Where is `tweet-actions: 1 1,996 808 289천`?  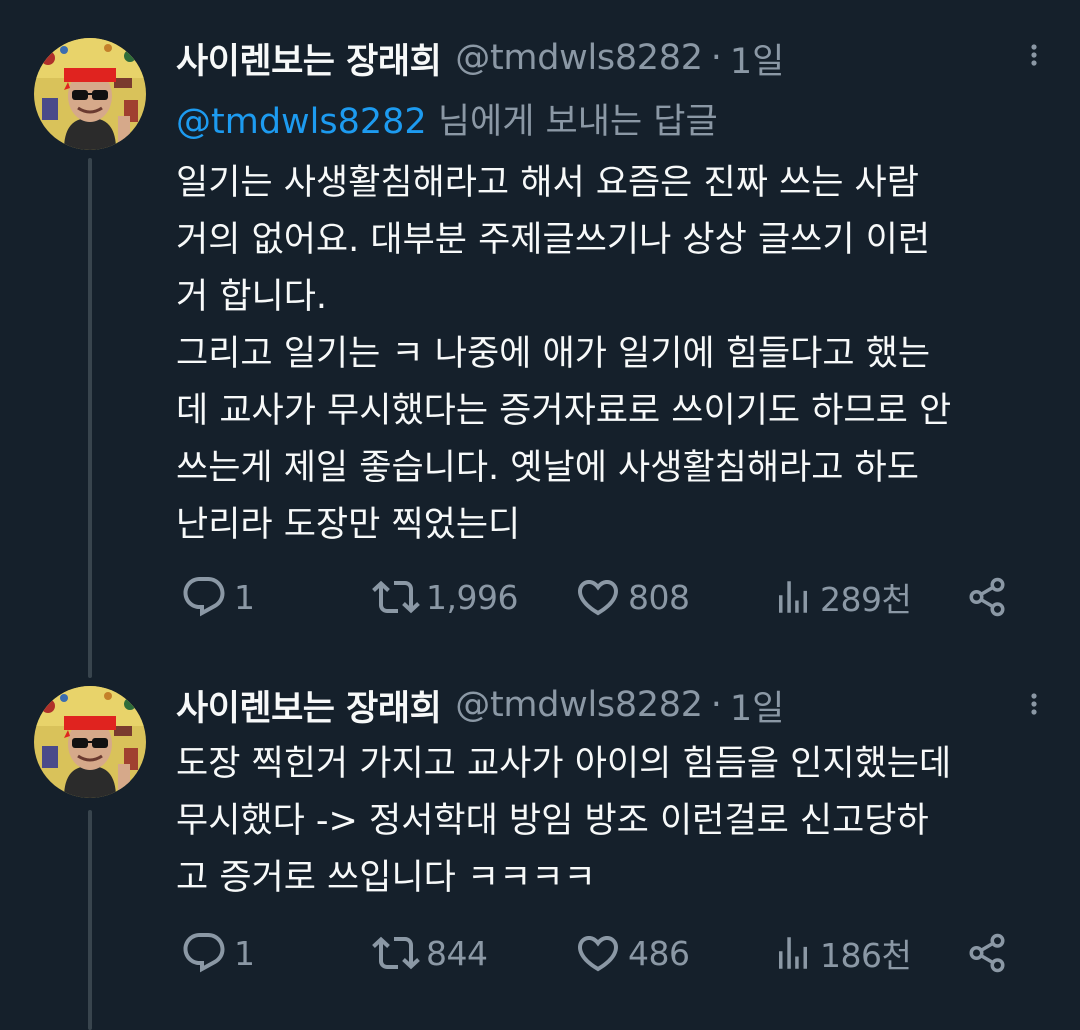
tweet-actions: 1 1,996 808 289천 is located at coordinates (596, 597).